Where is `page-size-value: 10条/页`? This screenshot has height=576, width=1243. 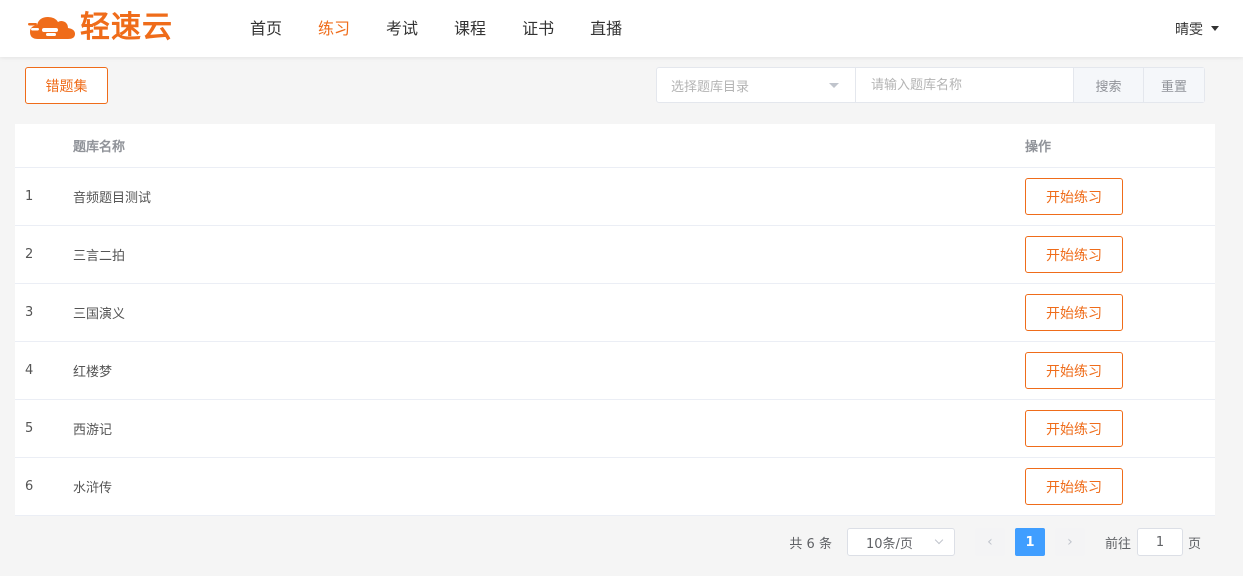 page-size-value: 10条/页 is located at coordinates (889, 544).